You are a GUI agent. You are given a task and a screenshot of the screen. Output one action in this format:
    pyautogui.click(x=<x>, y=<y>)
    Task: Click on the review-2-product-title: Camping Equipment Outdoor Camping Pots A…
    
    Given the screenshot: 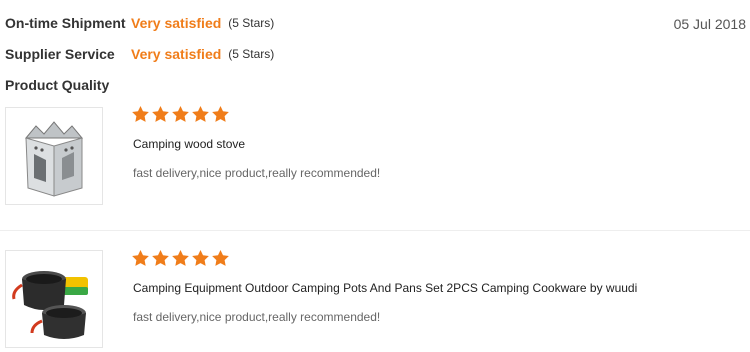 What is the action you would take?
    pyautogui.click(x=385, y=288)
    